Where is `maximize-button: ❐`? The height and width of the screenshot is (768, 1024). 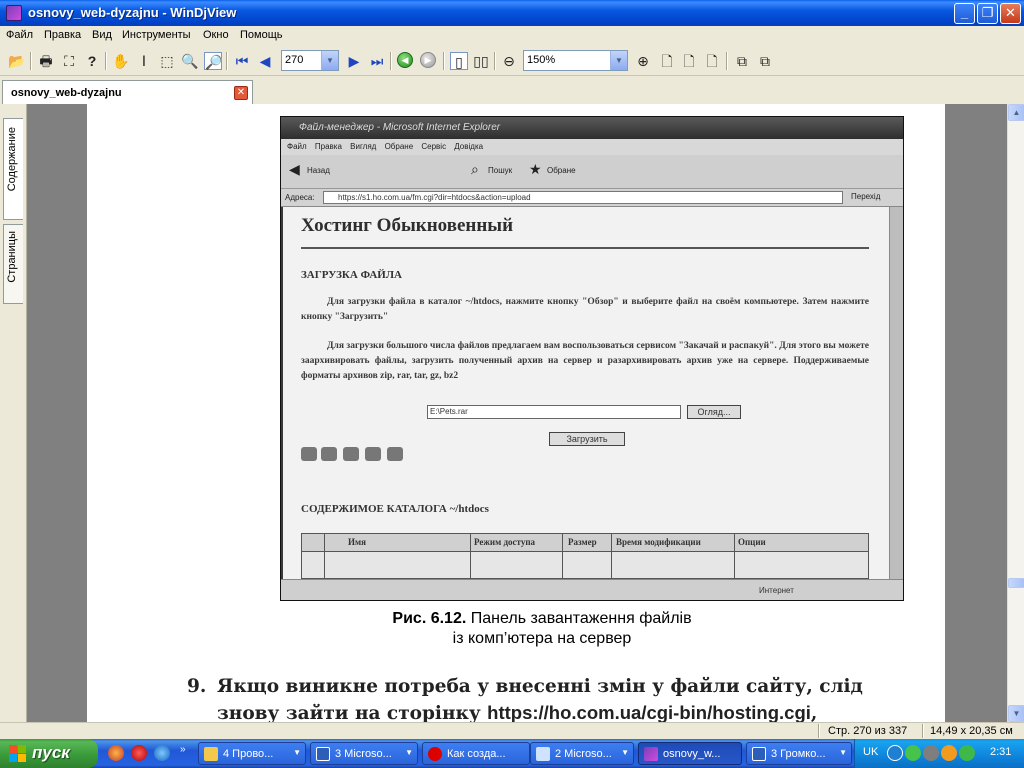
maximize-button: ❐ is located at coordinates (987, 13).